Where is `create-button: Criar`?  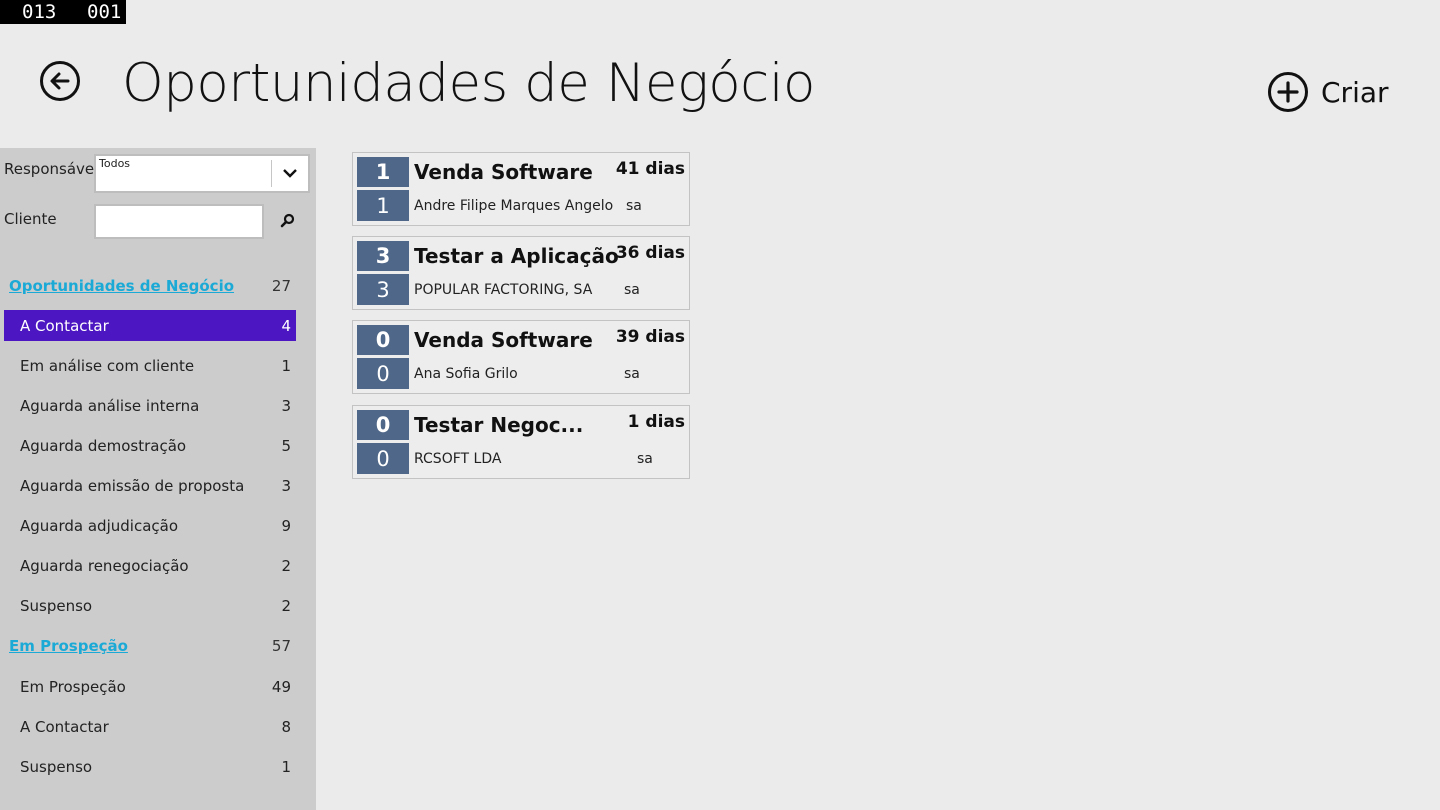 create-button: Criar is located at coordinates (1328, 92).